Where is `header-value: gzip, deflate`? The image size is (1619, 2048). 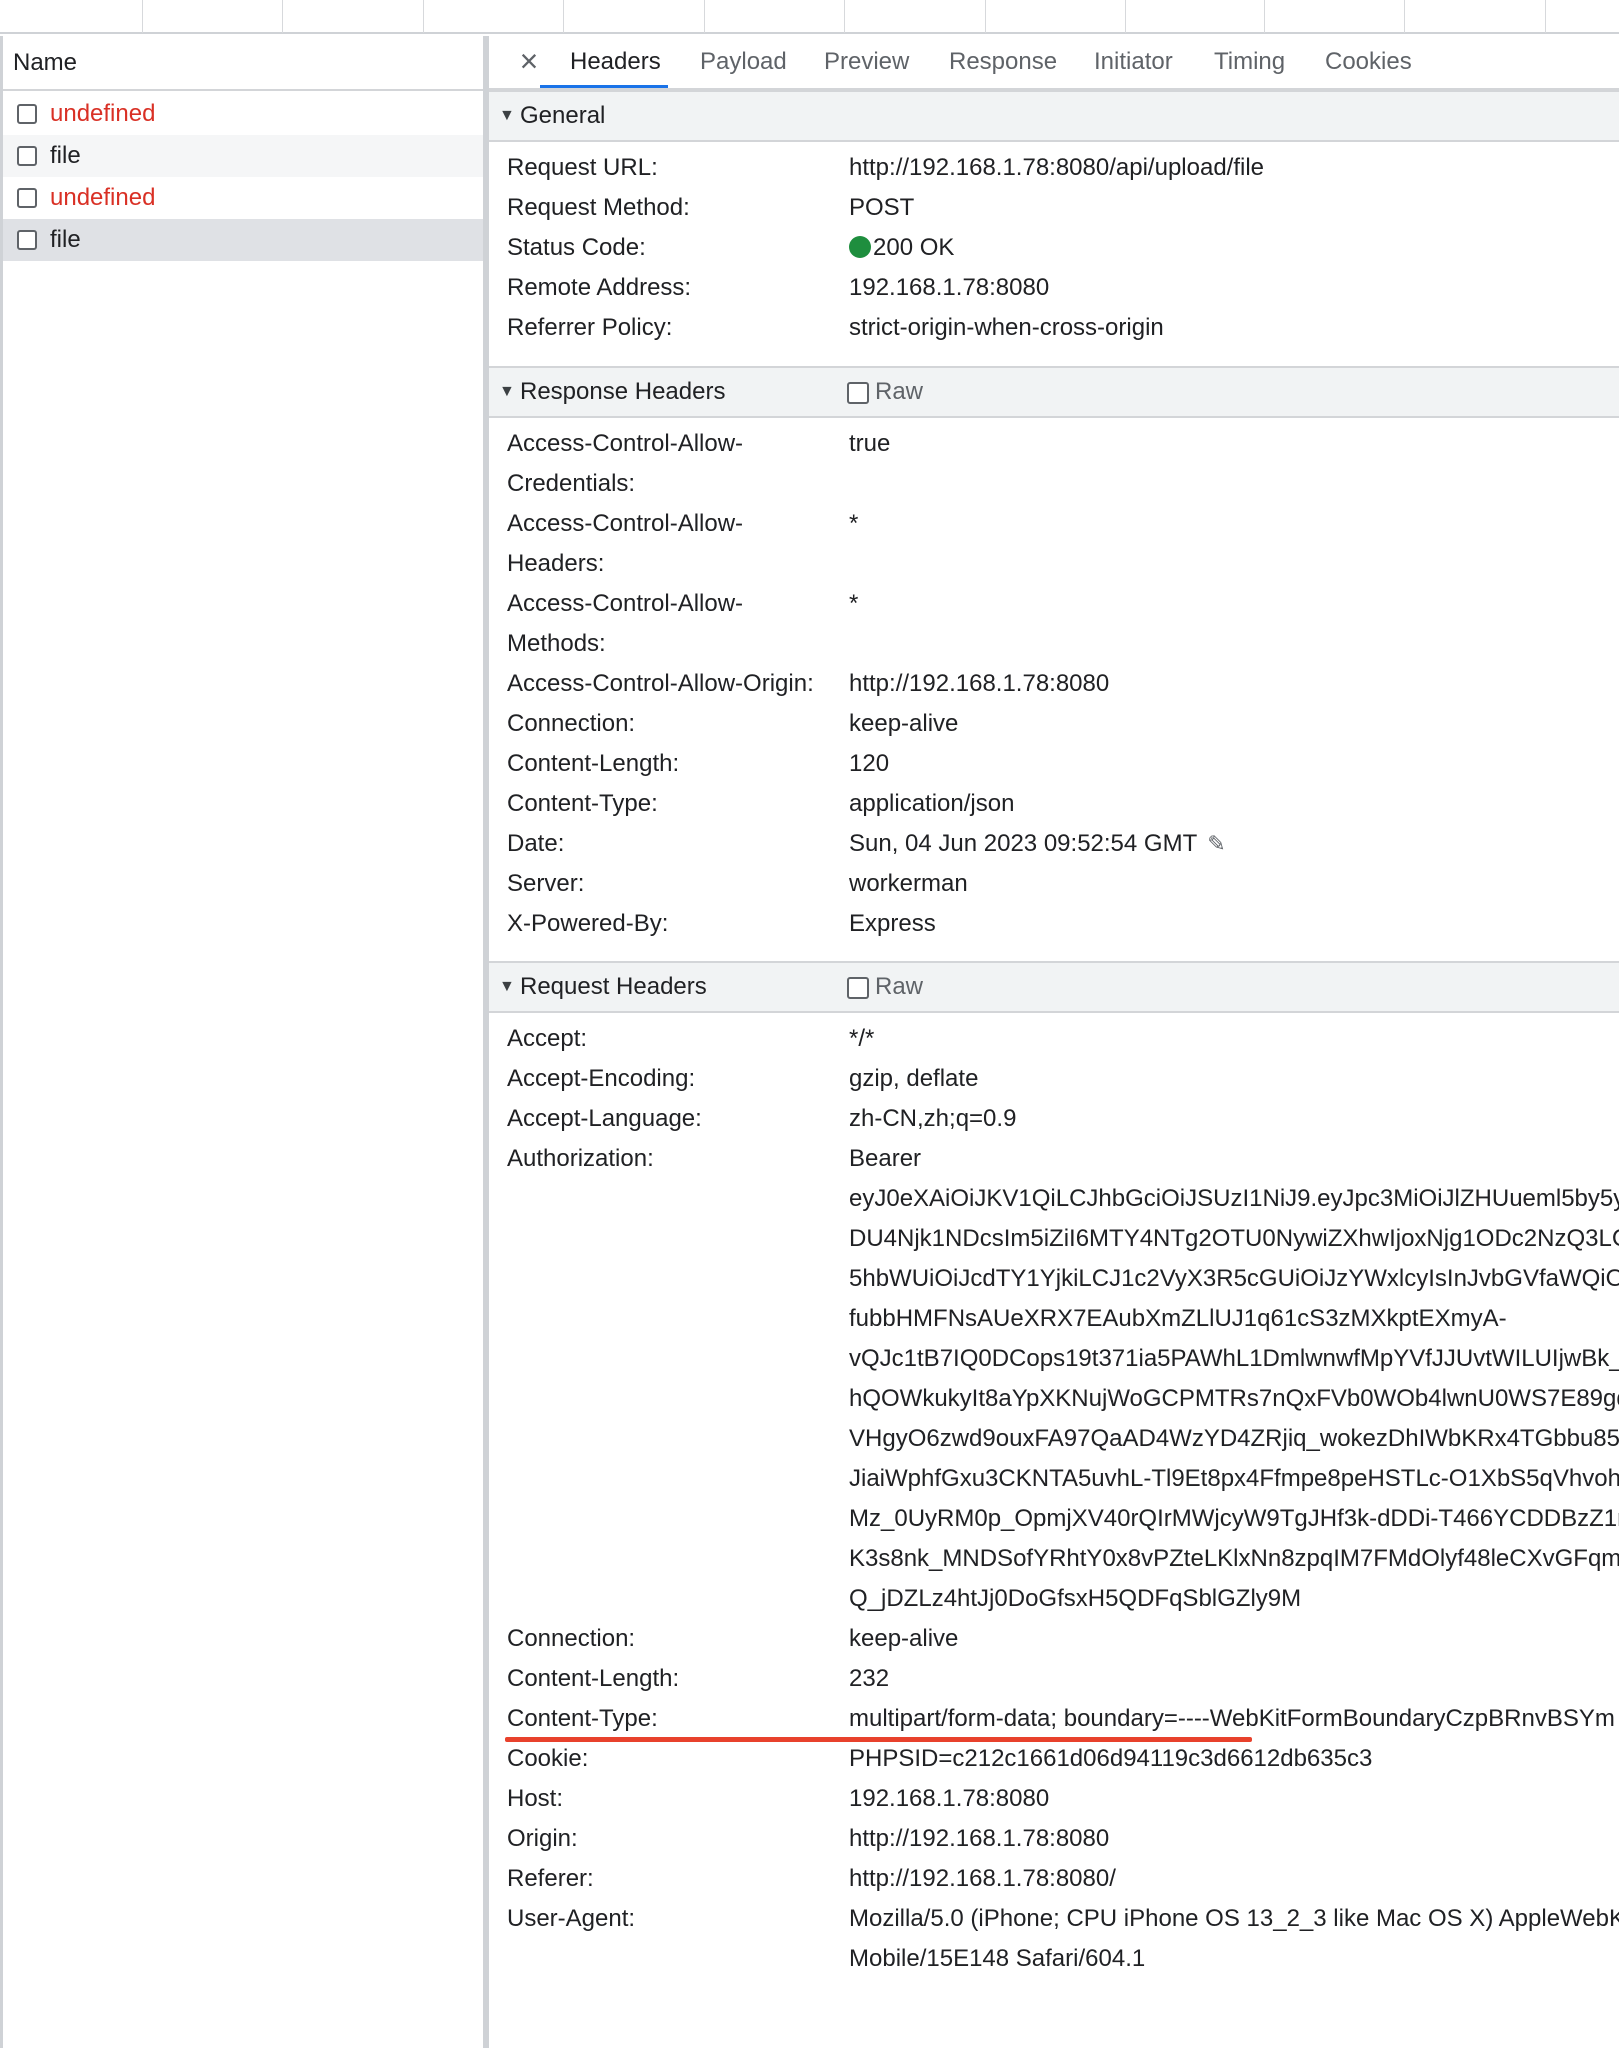 header-value: gzip, deflate is located at coordinates (914, 1078).